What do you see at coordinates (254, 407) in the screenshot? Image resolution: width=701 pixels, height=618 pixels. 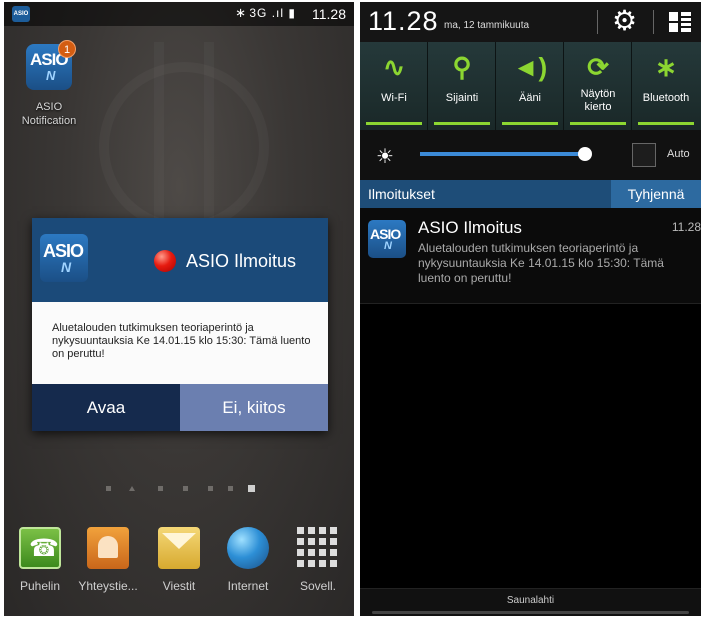 I see `dismiss-button: Ei, kiitos` at bounding box center [254, 407].